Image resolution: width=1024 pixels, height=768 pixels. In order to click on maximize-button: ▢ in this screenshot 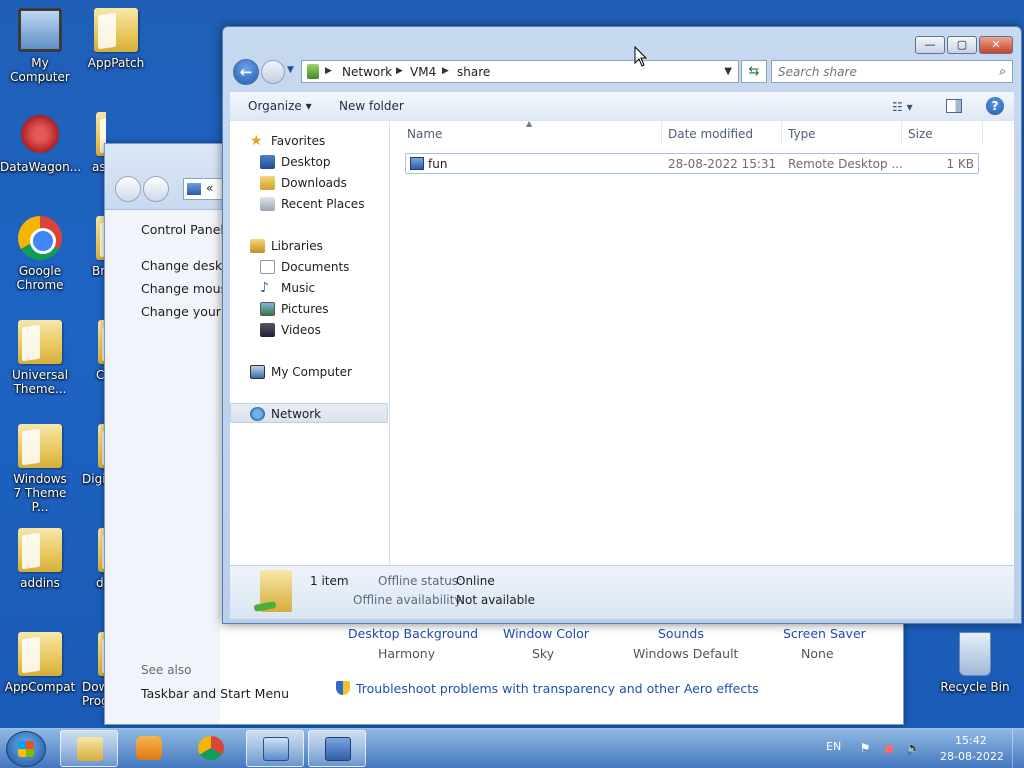, I will do `click(962, 45)`.